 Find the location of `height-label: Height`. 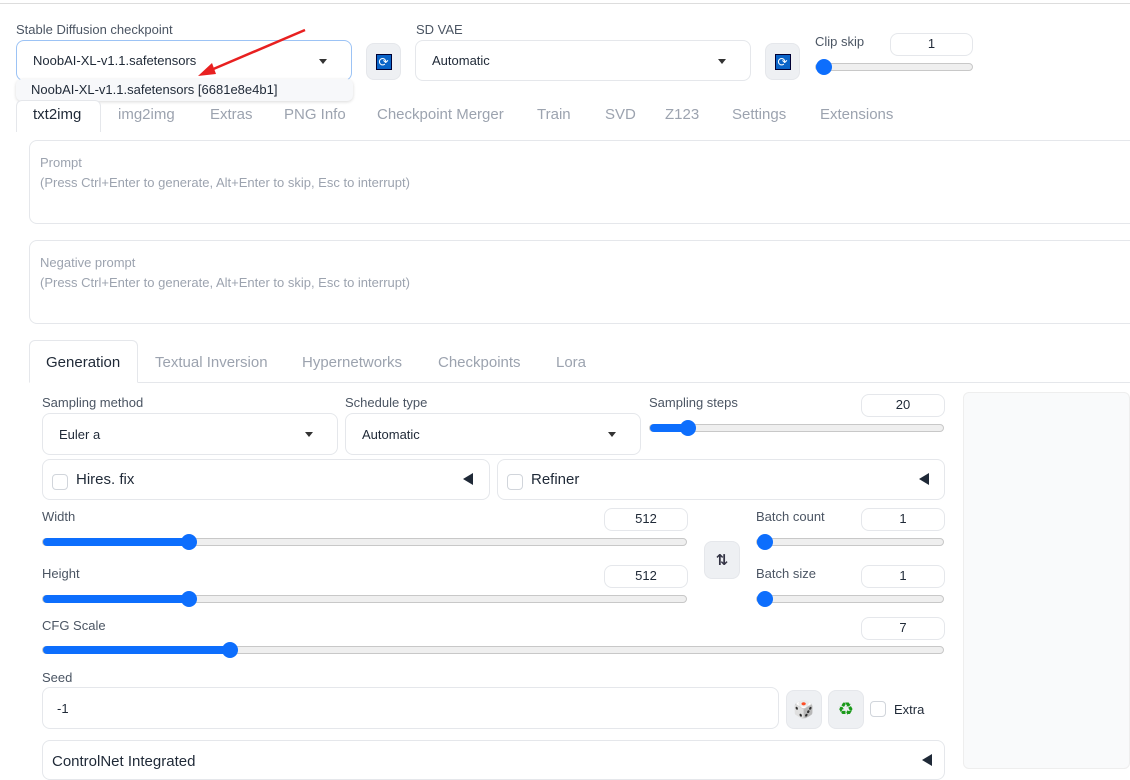

height-label: Height is located at coordinates (61, 573).